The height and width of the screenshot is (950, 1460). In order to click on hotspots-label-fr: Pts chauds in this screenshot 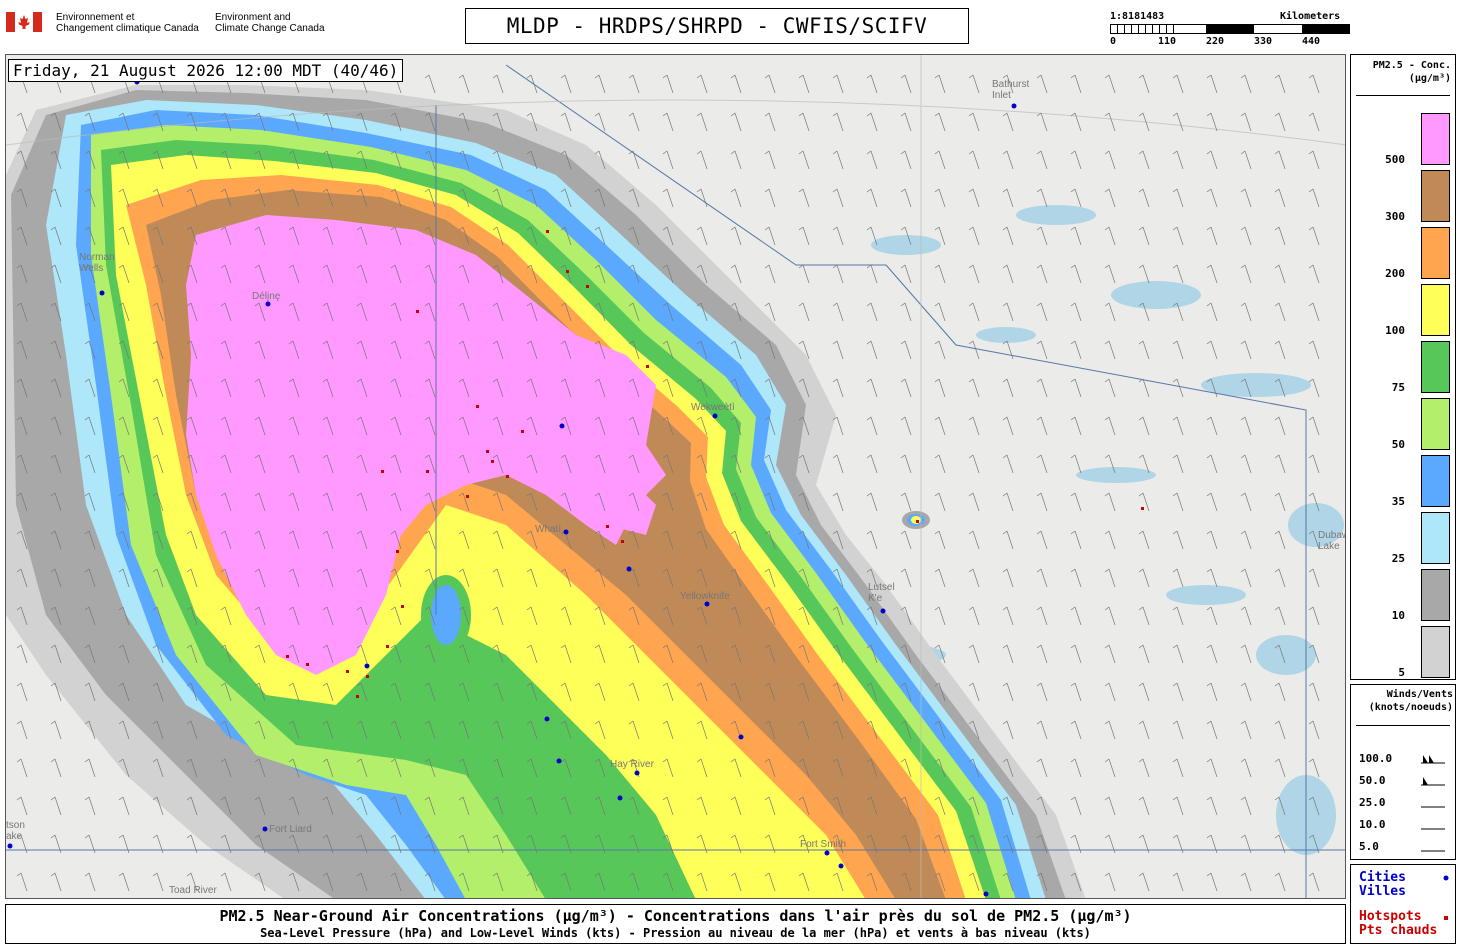, I will do `click(1398, 930)`.